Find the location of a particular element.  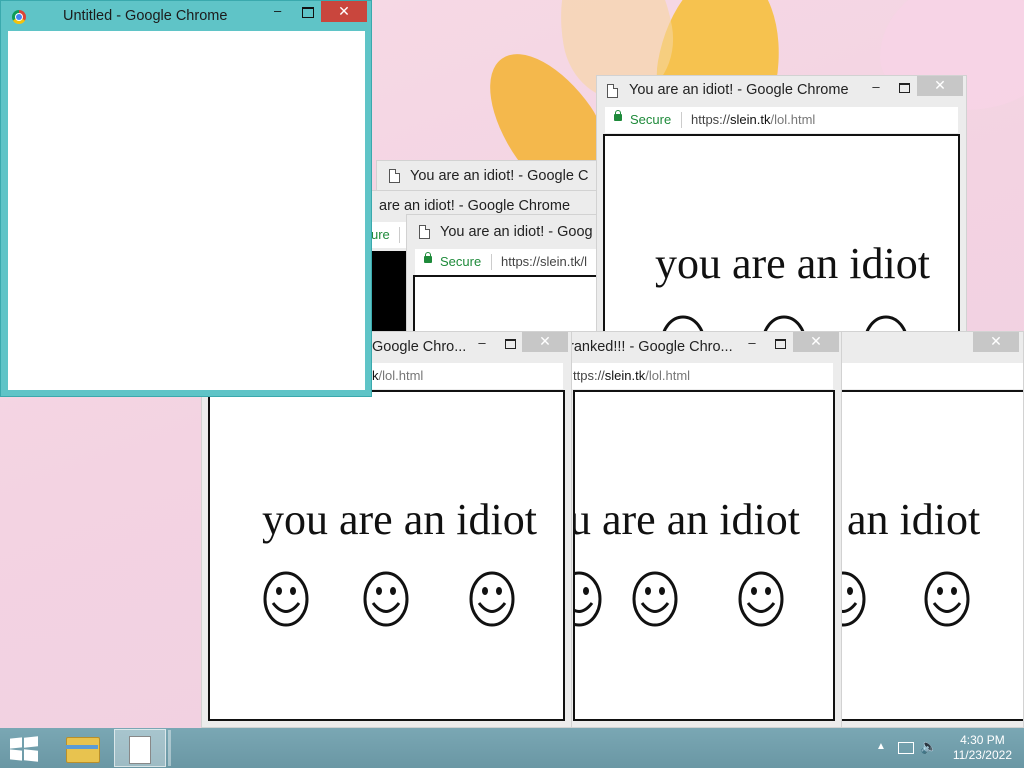

page-content: an idiot is located at coordinates (930, 555).